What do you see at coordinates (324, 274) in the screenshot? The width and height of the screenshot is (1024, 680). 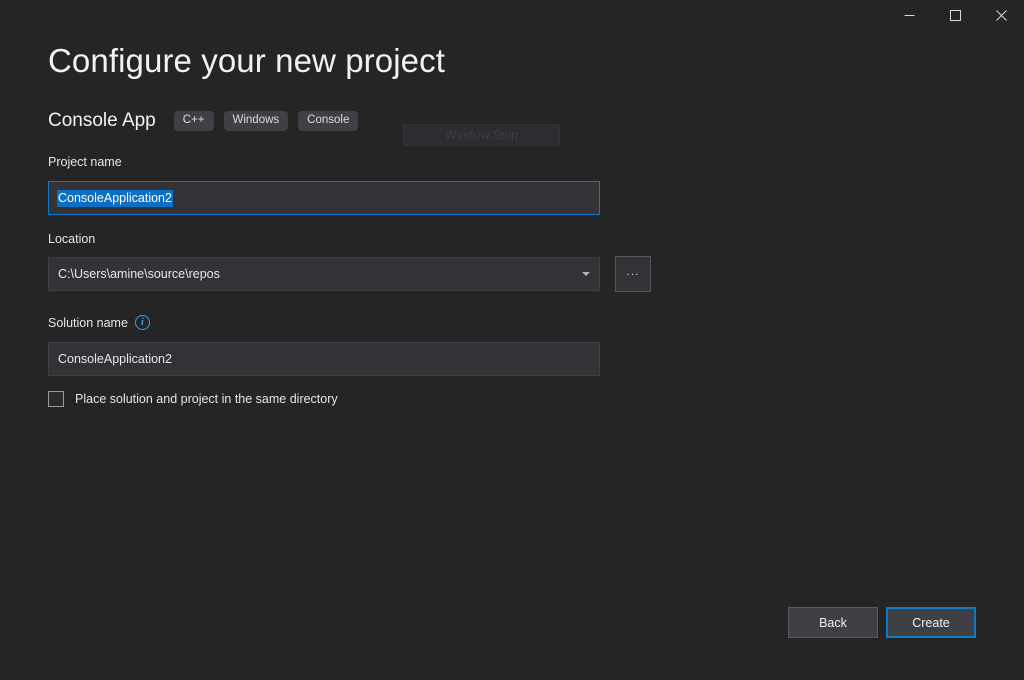 I see `location-combobox: C:\Users\amine\source\repos` at bounding box center [324, 274].